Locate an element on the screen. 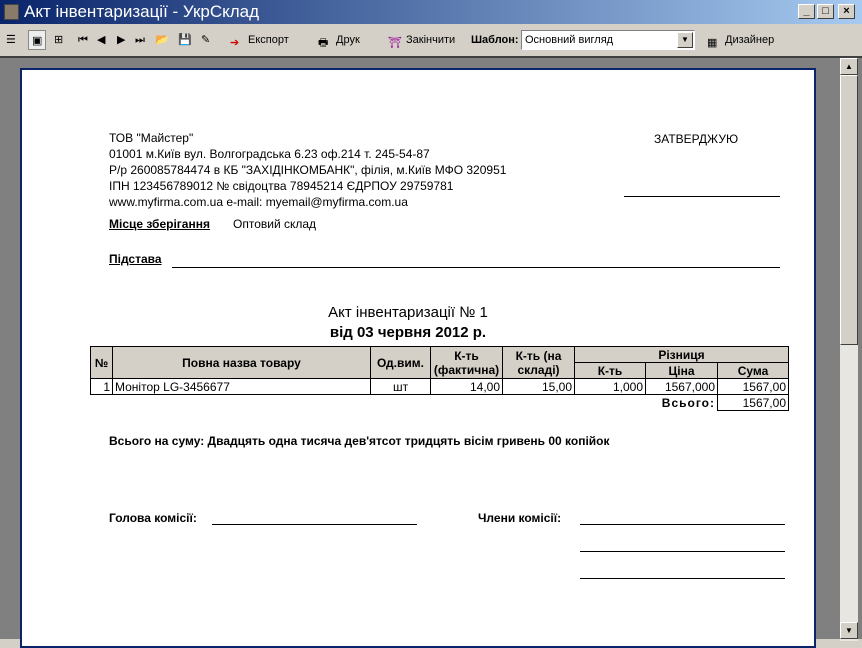 The image size is (862, 648). members-label: Члени комісії: is located at coordinates (520, 518).